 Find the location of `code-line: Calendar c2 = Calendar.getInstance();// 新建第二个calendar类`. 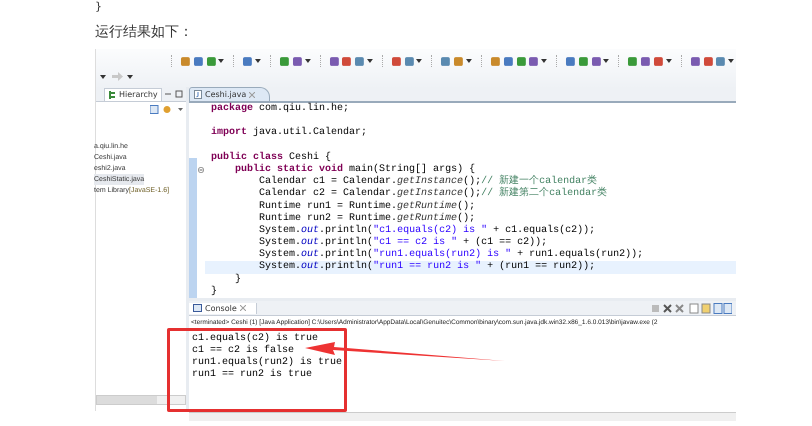

code-line: Calendar c2 = Calendar.getInstance();// 新建第二个calendar类 is located at coordinates (433, 194).